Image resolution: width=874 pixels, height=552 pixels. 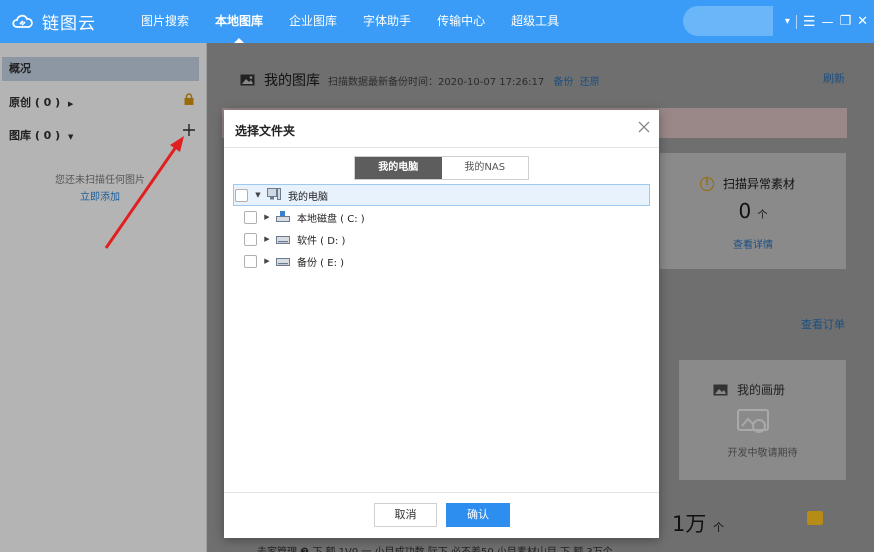 I want to click on tree-node-drive-c: ▶ 本地磁盘 ( C: ), so click(x=441, y=217).